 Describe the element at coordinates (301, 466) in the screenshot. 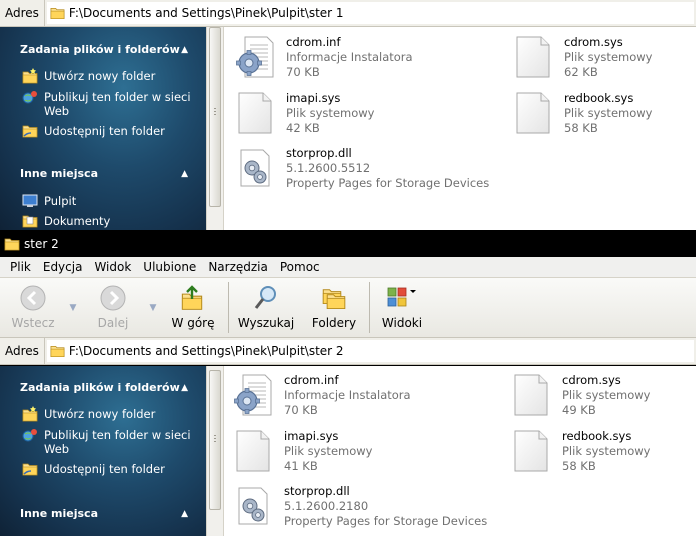

I see `file-size: 41 KB` at that location.